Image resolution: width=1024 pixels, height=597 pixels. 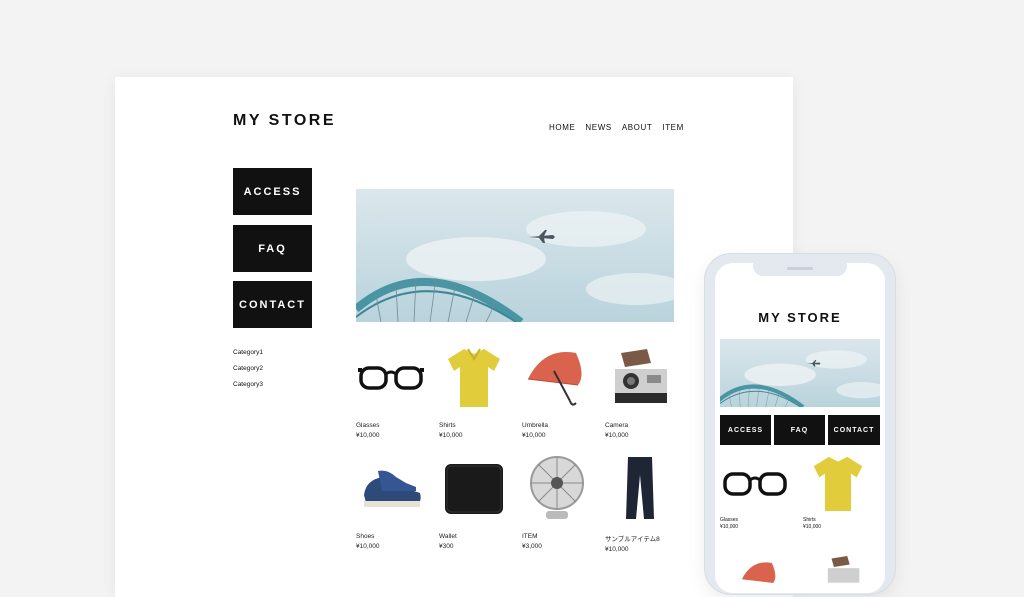 I want to click on phone-contact-button: CONTACT, so click(x=854, y=430).